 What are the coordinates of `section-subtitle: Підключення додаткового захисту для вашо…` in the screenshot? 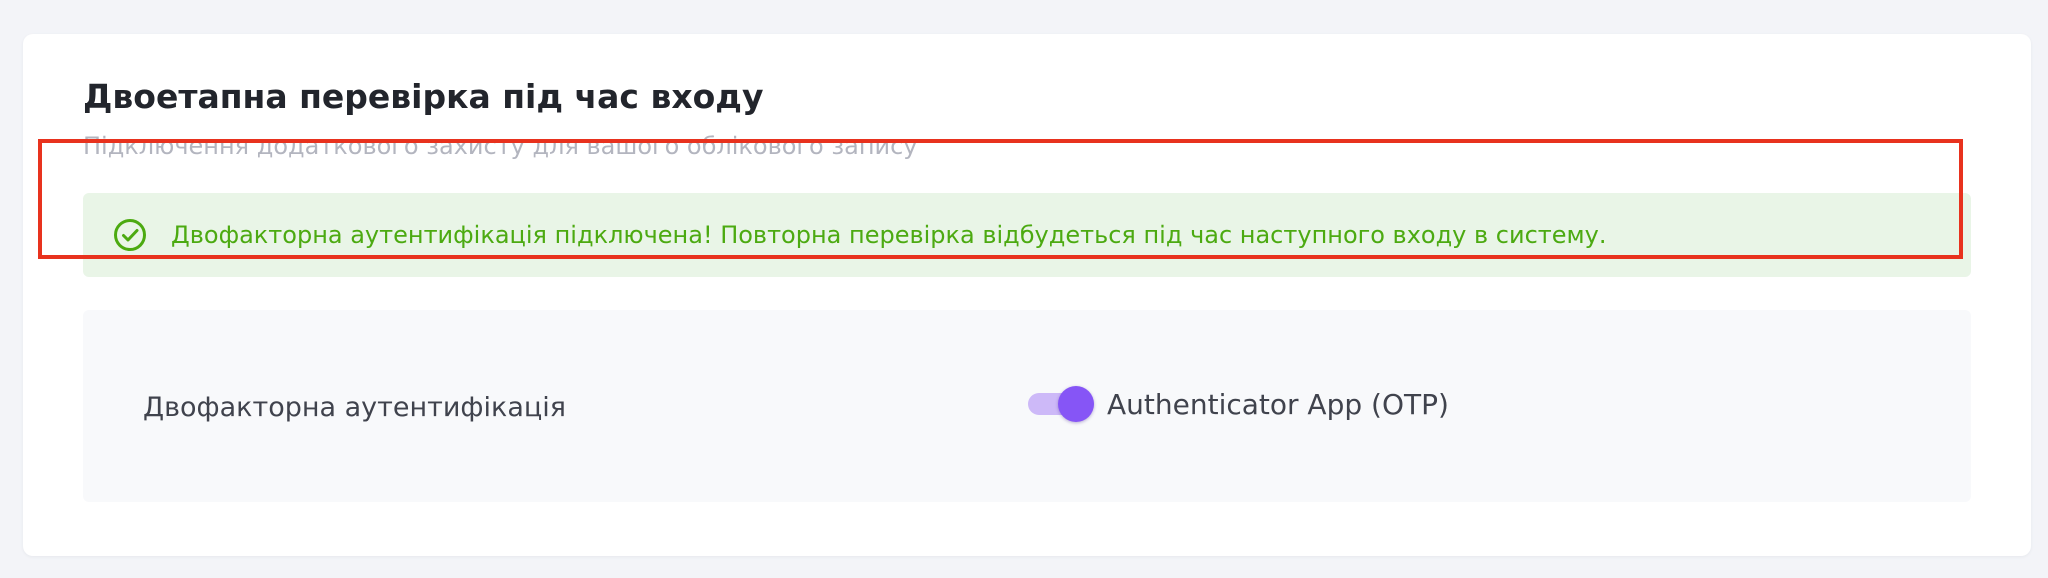 It's located at (500, 146).